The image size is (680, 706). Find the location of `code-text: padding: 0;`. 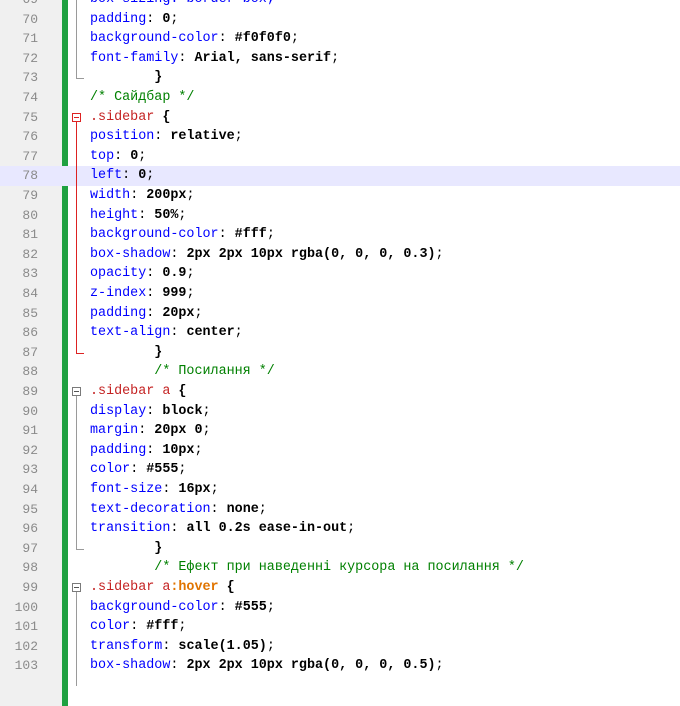

code-text: padding: 0; is located at coordinates (134, 20).